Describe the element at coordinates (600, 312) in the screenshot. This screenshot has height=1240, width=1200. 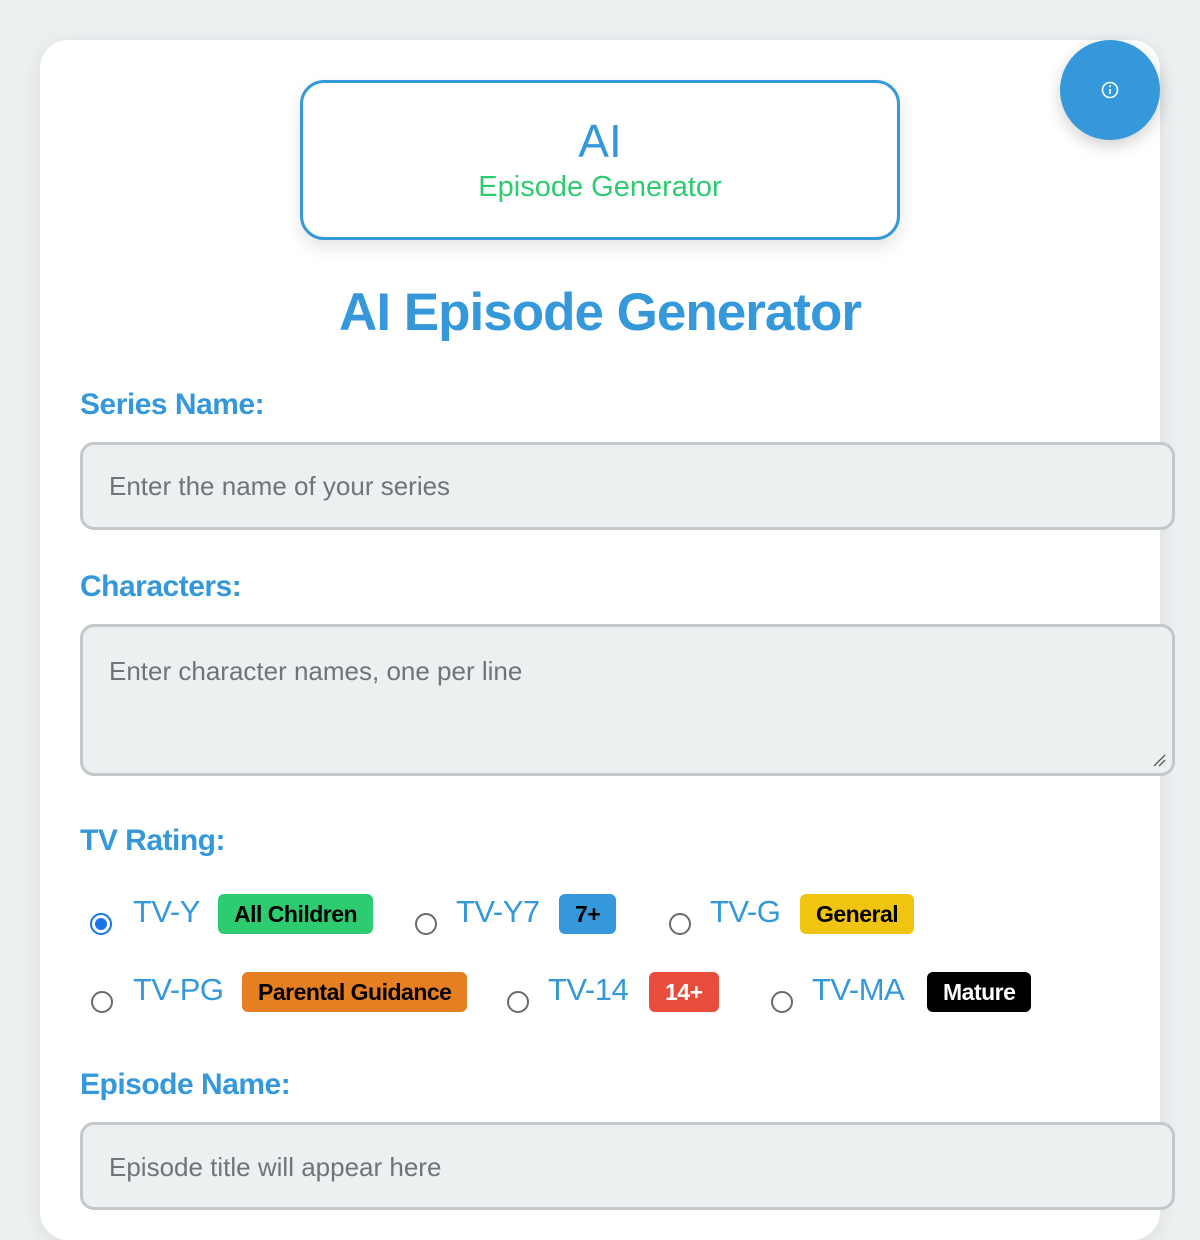
I see `page-title: AI Episode Generator` at that location.